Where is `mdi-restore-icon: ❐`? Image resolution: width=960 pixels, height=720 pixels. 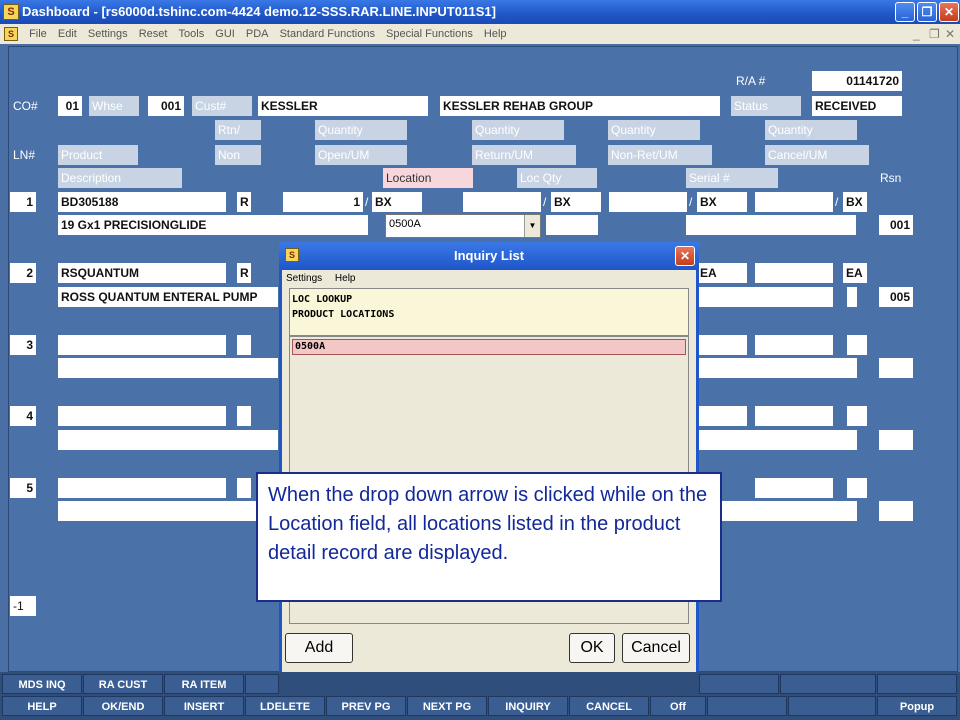 mdi-restore-icon: ❐ is located at coordinates (934, 34).